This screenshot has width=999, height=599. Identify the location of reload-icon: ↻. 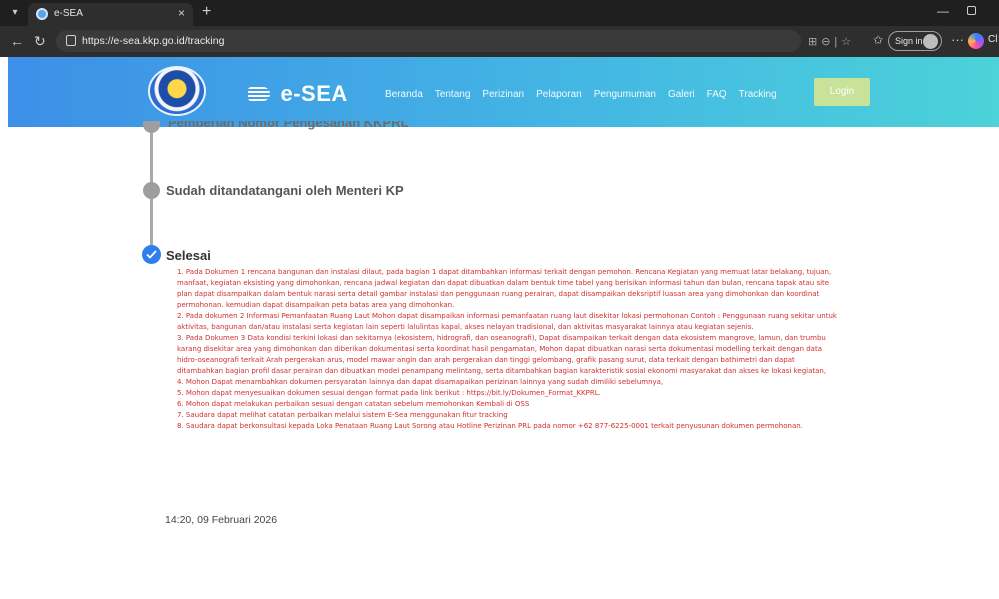
(40, 41).